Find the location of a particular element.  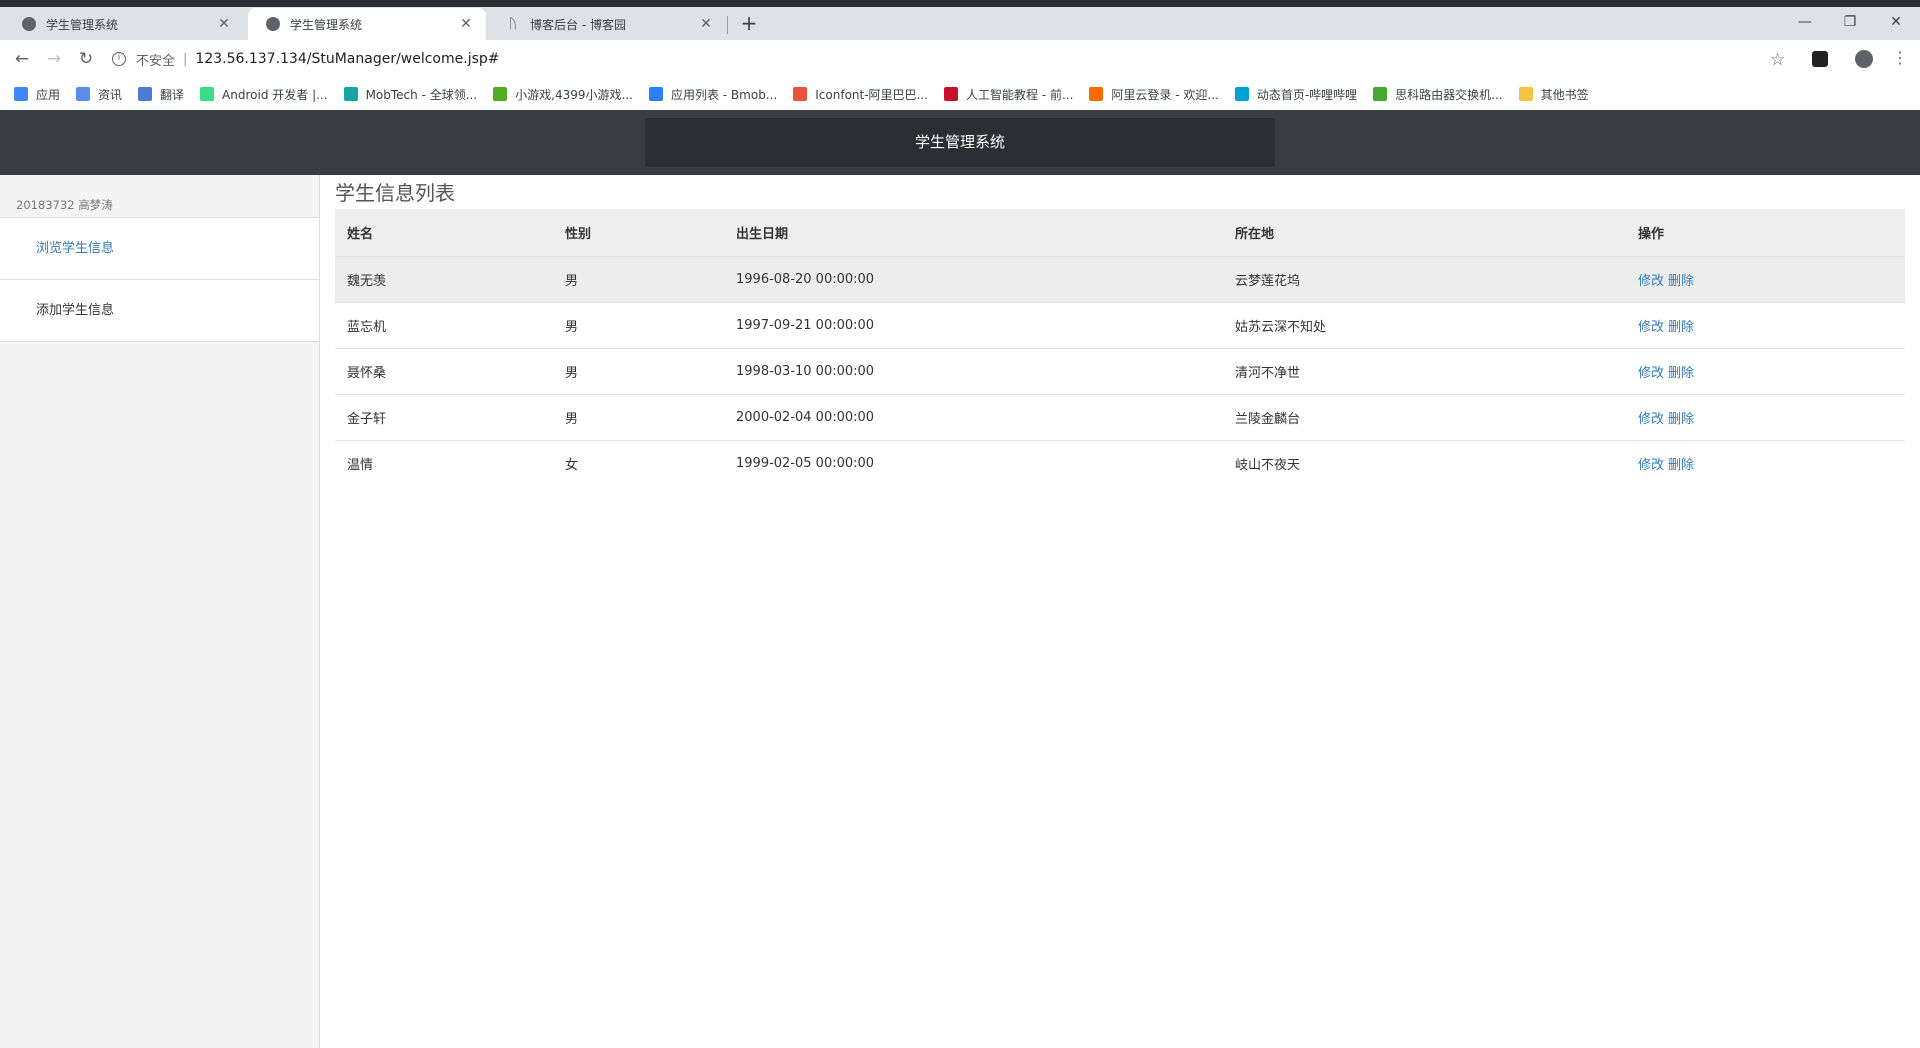

cell-location: 兰陵金麟台 is located at coordinates (1424, 416).